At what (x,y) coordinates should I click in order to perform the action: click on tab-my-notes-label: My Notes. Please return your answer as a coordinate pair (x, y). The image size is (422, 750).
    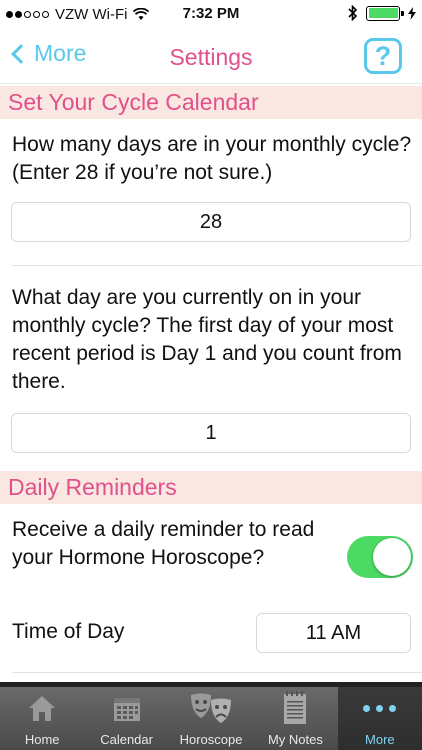
    Looking at the image, I should click on (295, 739).